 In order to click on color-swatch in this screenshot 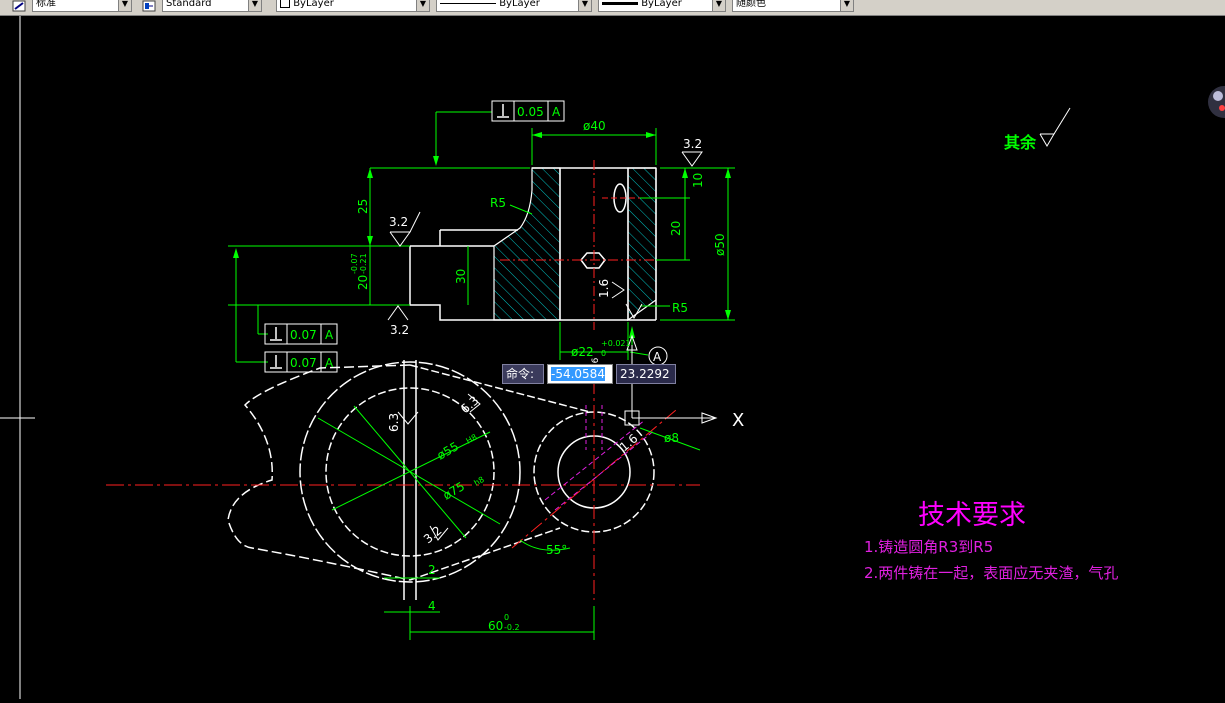, I will do `click(285, 4)`.